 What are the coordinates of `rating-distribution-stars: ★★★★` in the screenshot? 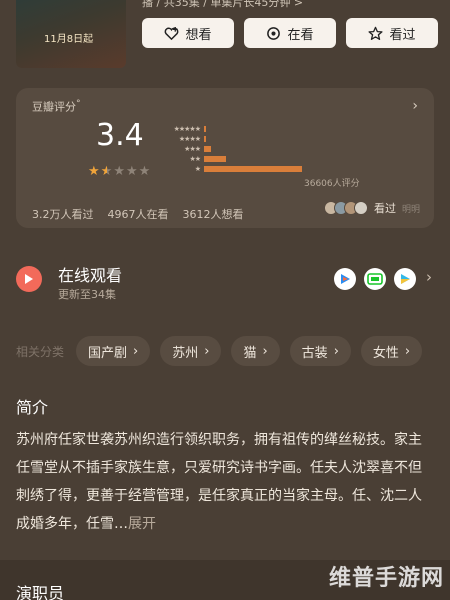 It's located at (189, 138).